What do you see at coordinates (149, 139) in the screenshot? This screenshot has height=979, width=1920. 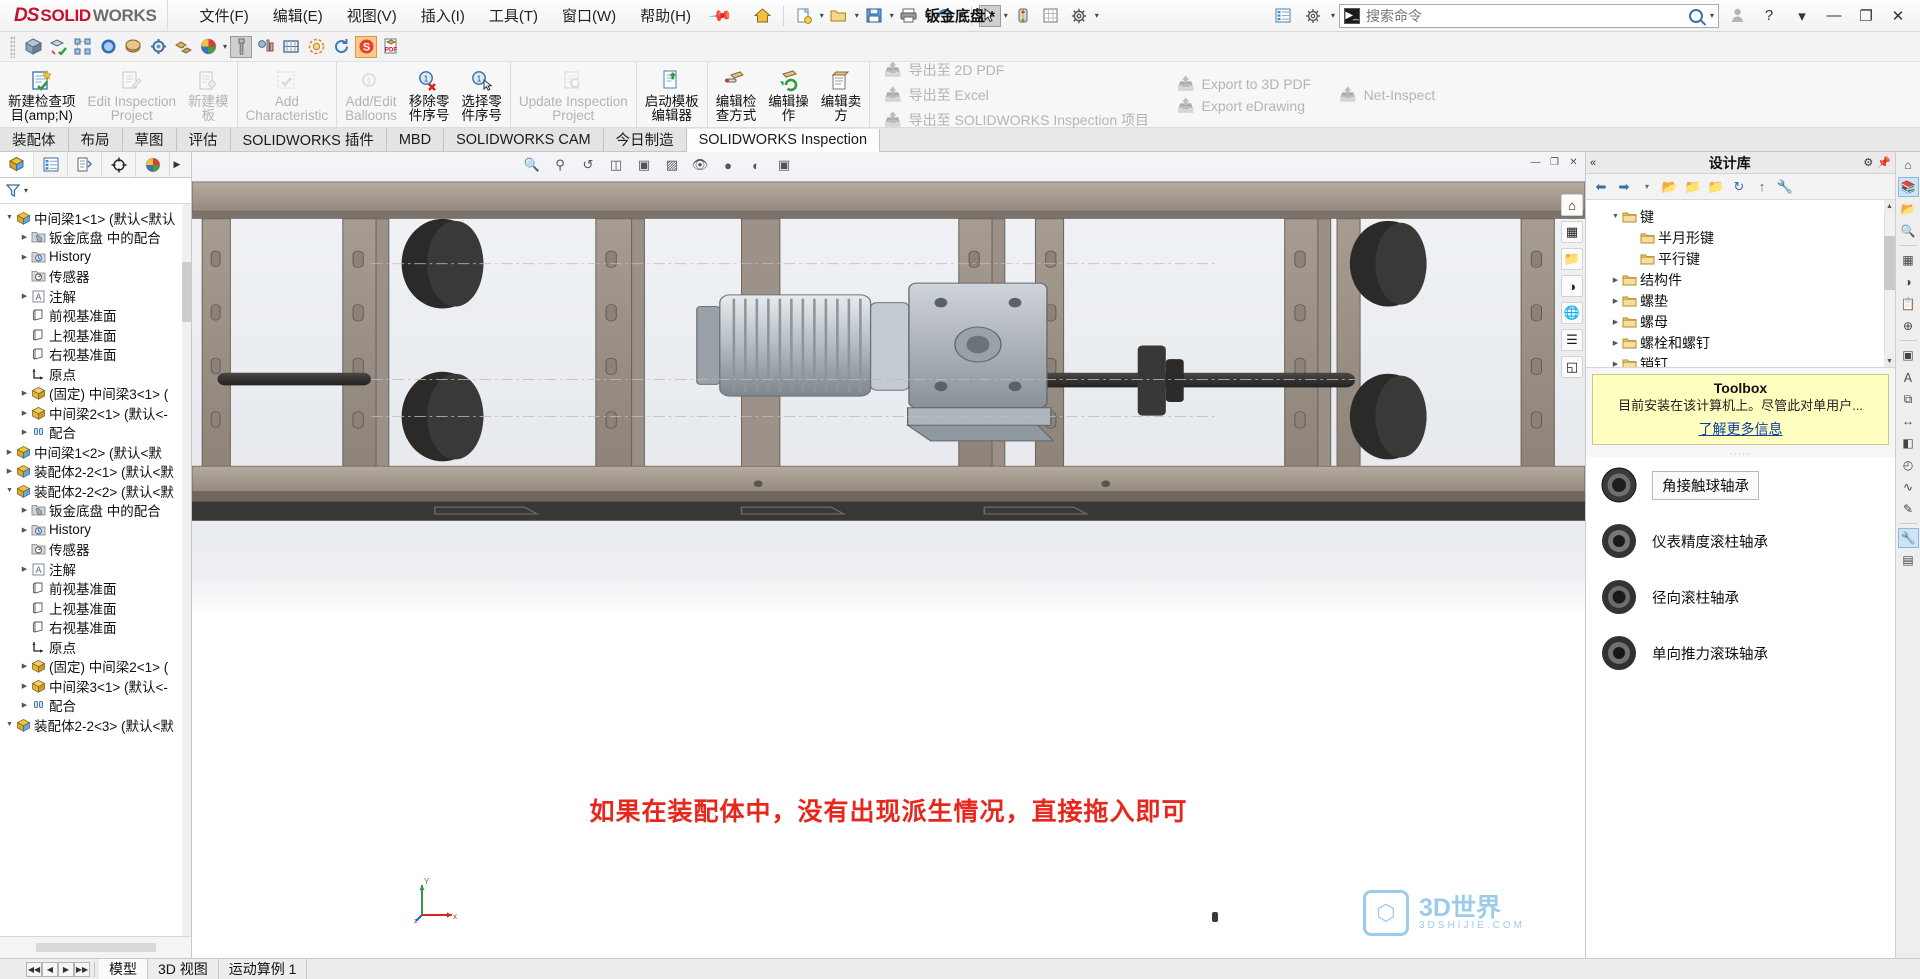 I see `tab-sketch: 草图` at bounding box center [149, 139].